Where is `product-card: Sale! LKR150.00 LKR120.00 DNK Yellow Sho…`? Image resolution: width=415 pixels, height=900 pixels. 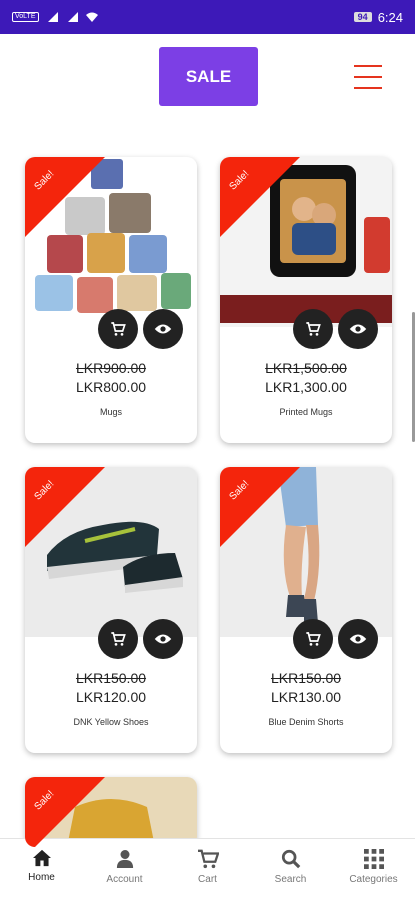 product-card: Sale! LKR150.00 LKR120.00 DNK Yellow Sho… is located at coordinates (111, 610).